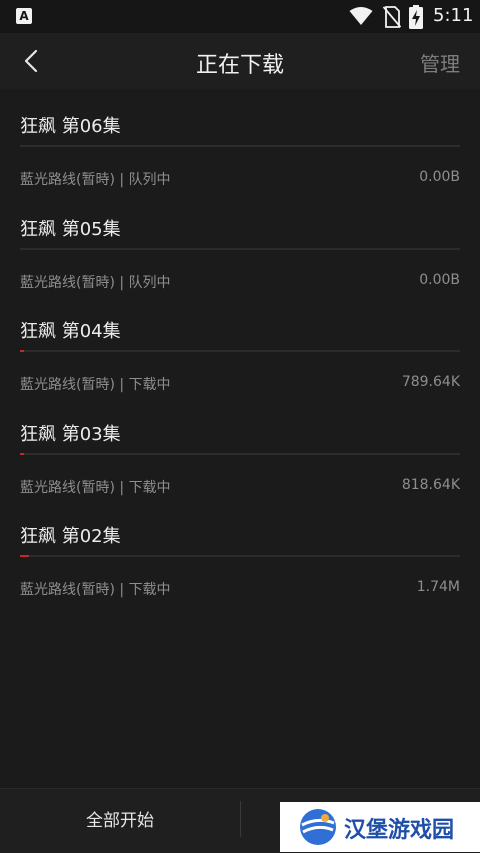 Image resolution: width=480 pixels, height=853 pixels. I want to click on no-sim-icon, so click(392, 17).